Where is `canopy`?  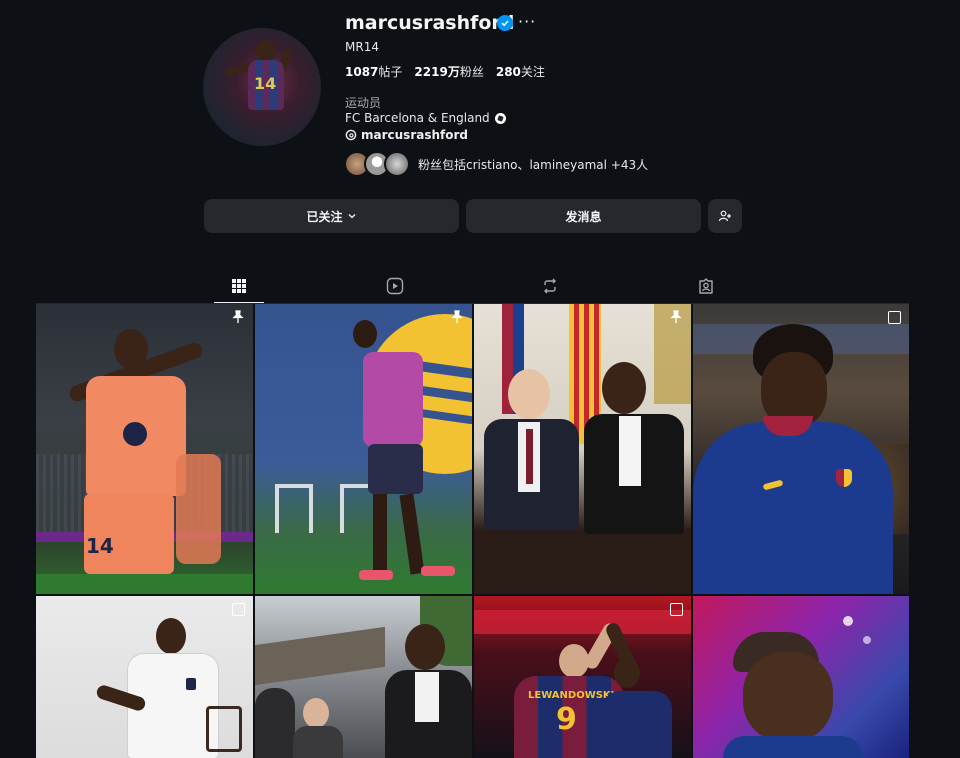
canopy is located at coordinates (320, 656).